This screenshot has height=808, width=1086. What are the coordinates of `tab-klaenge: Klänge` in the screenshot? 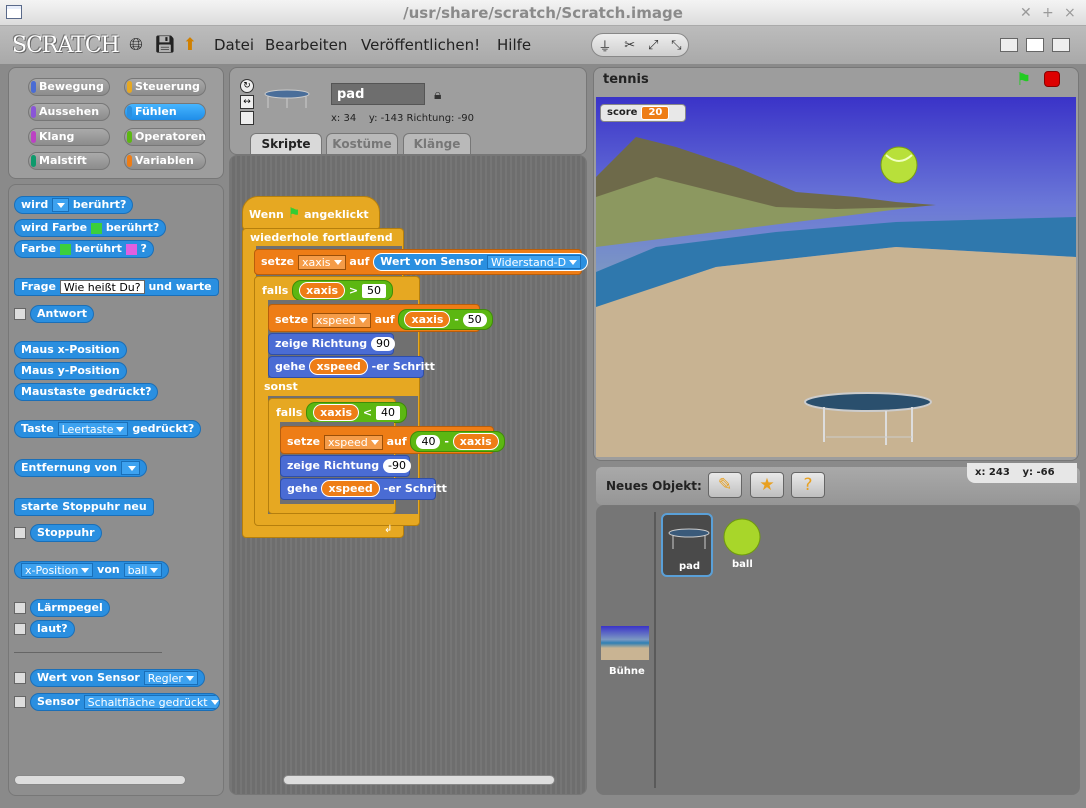 It's located at (437, 144).